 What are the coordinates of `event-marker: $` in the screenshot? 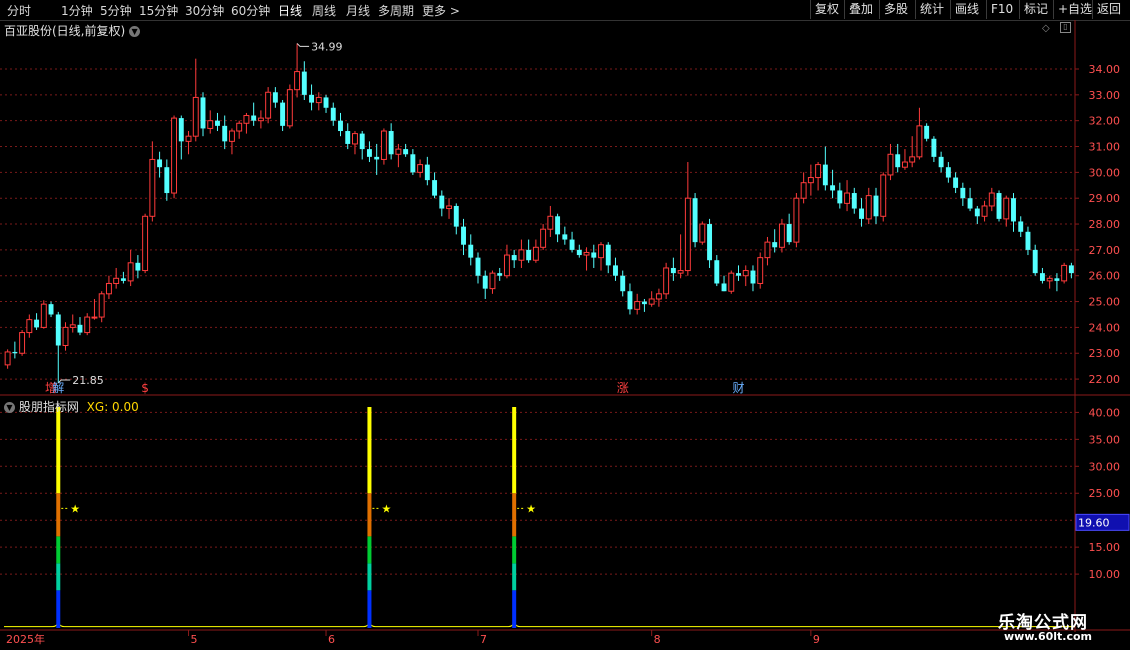 It's located at (145, 388).